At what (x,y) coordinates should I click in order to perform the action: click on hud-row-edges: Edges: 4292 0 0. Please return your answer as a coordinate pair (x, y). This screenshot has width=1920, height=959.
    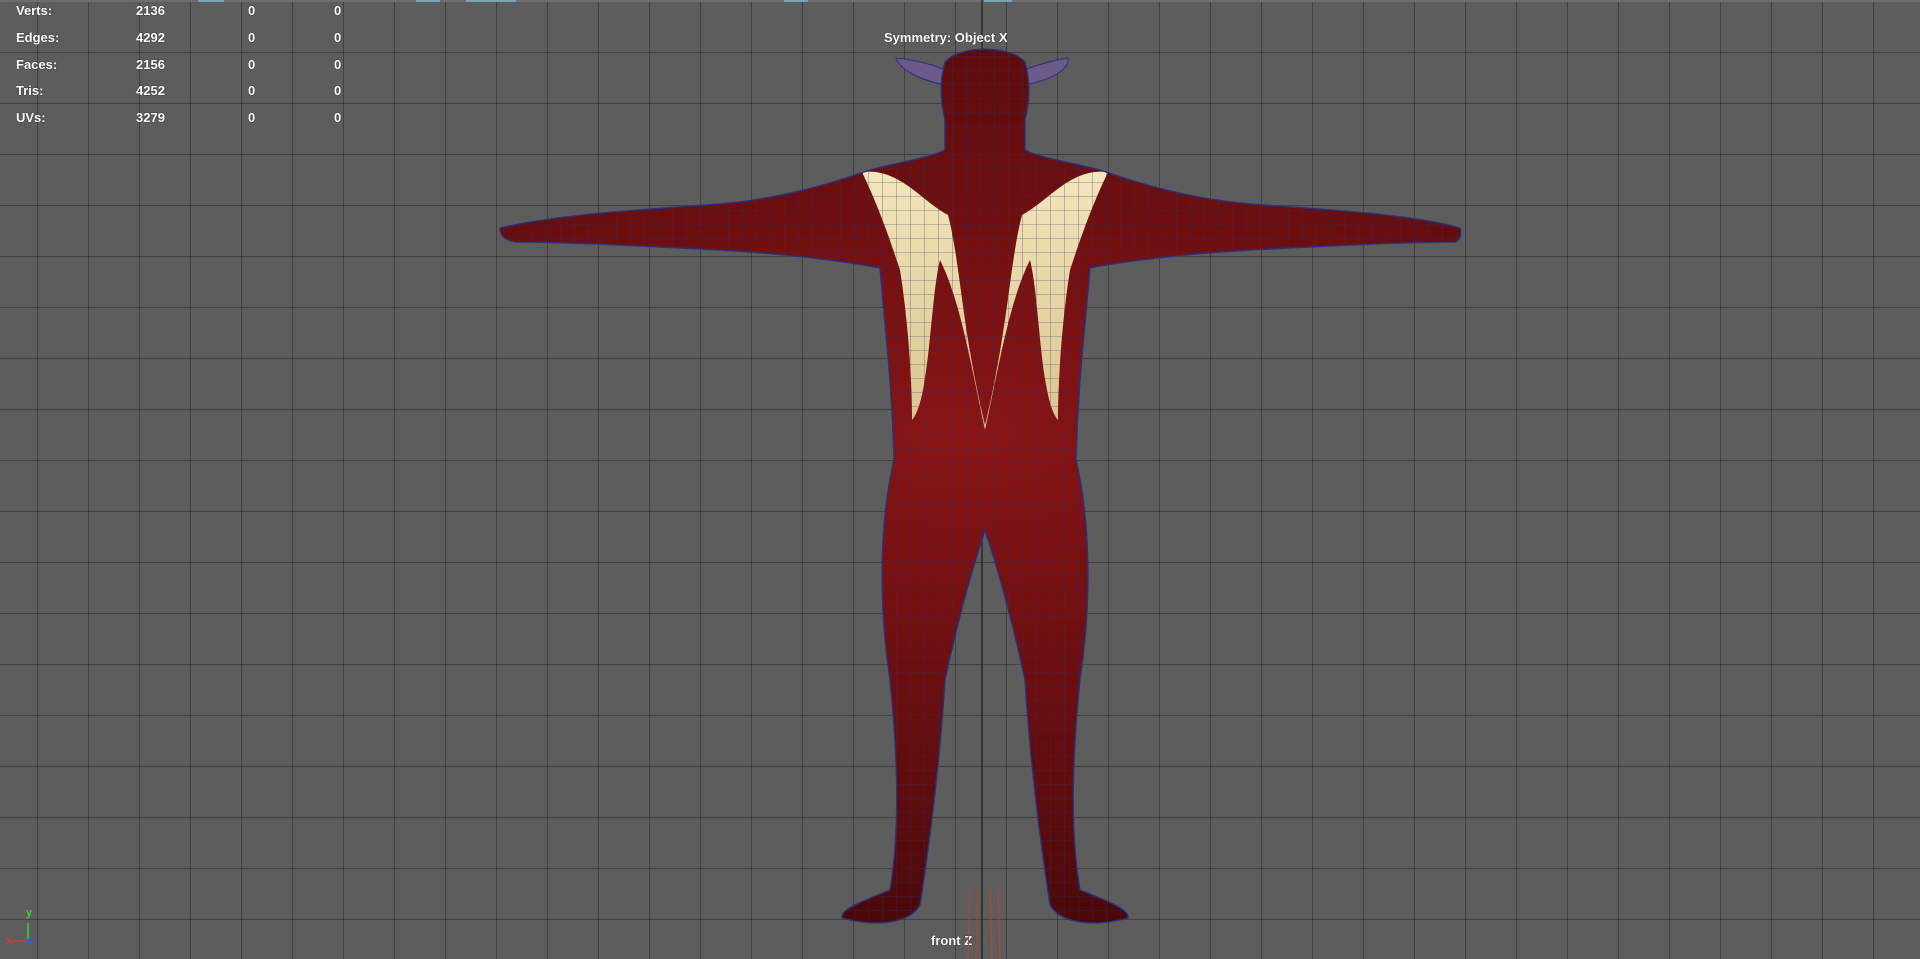
    Looking at the image, I should click on (180, 39).